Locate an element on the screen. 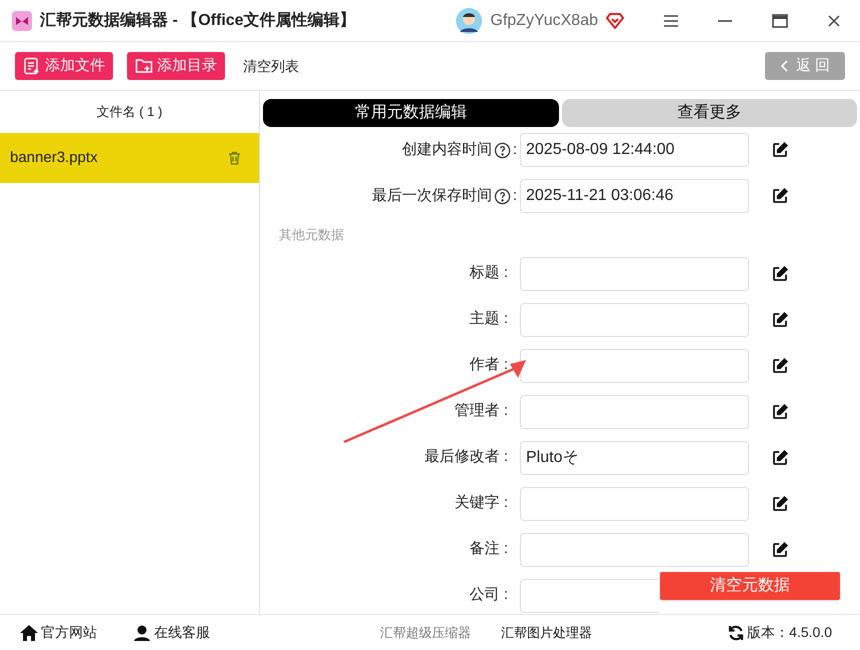  file-row: banner3.pptx is located at coordinates (129, 158).